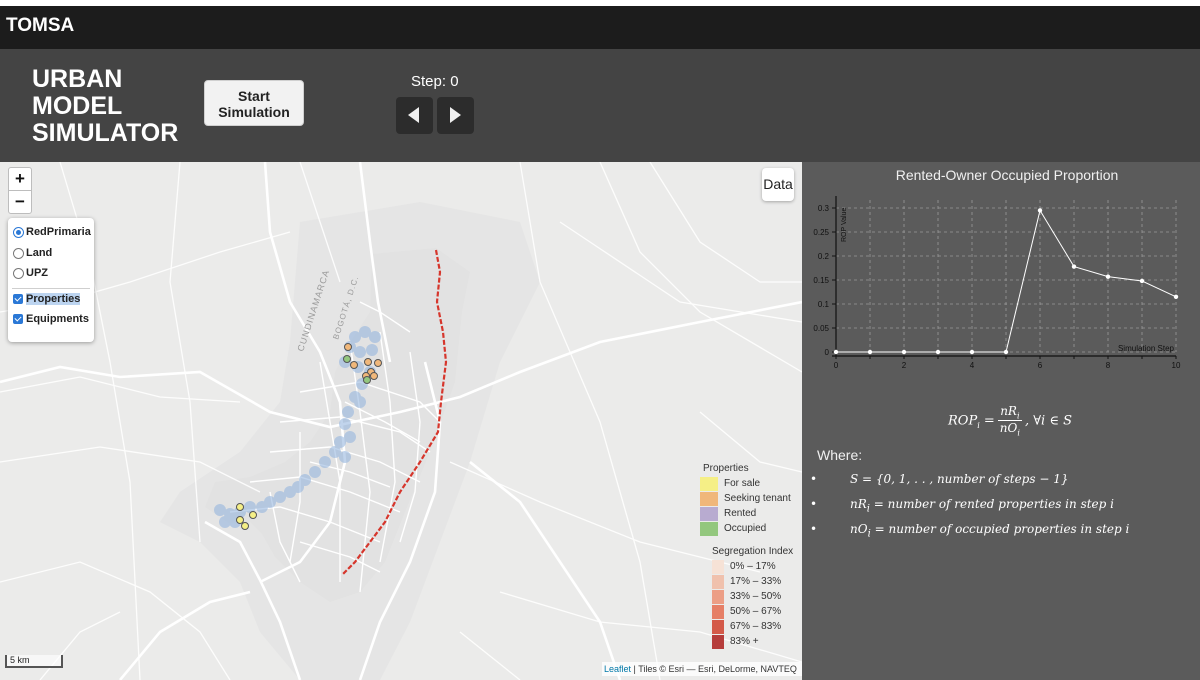  I want to click on definition-item: • S = {0, 1, . . , number of steps − 1}, so click(938, 479).